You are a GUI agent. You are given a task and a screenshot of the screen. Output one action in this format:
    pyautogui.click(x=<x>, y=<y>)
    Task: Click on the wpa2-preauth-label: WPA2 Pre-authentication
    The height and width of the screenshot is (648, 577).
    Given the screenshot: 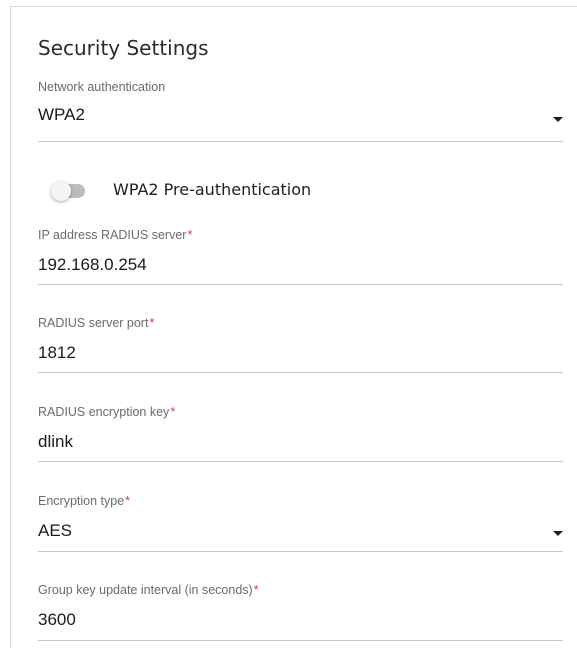 What is the action you would take?
    pyautogui.click(x=212, y=189)
    